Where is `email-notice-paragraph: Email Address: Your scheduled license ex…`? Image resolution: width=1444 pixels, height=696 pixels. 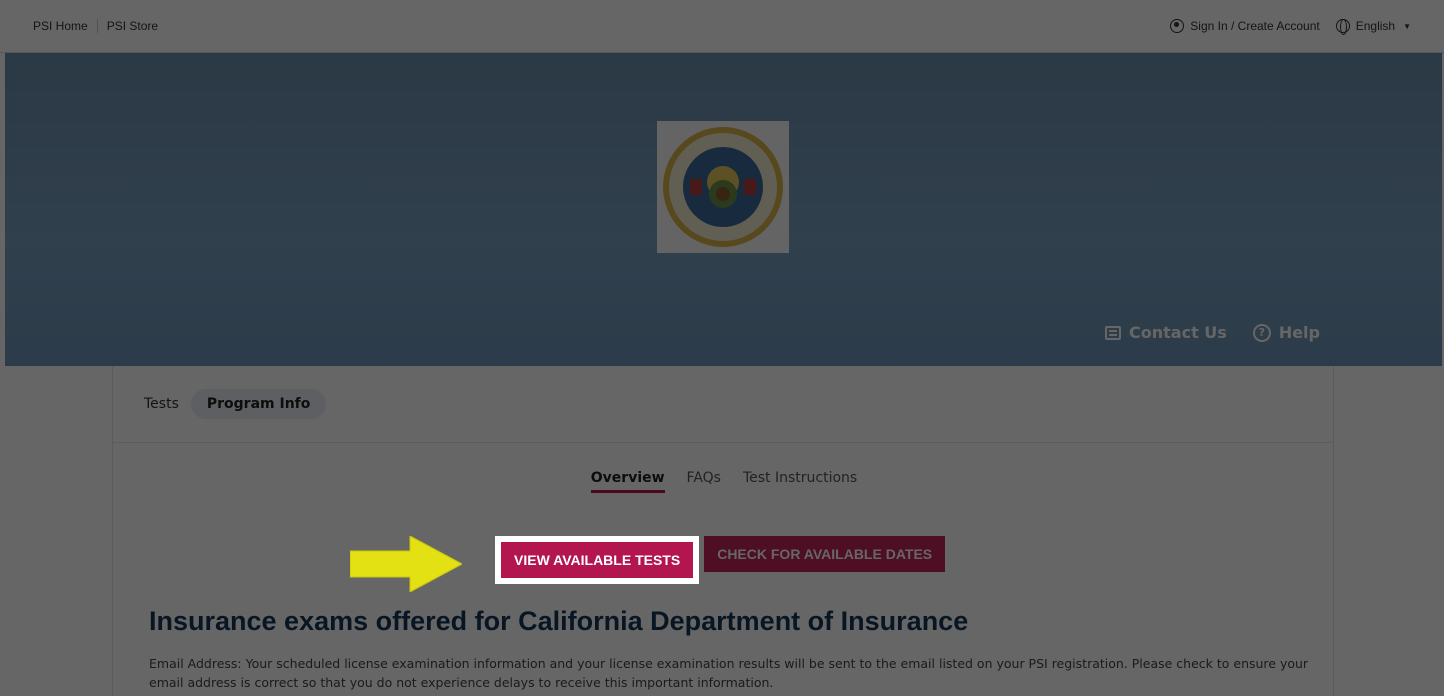
email-notice-paragraph: Email Address: Your scheduled license ex… is located at coordinates (729, 673).